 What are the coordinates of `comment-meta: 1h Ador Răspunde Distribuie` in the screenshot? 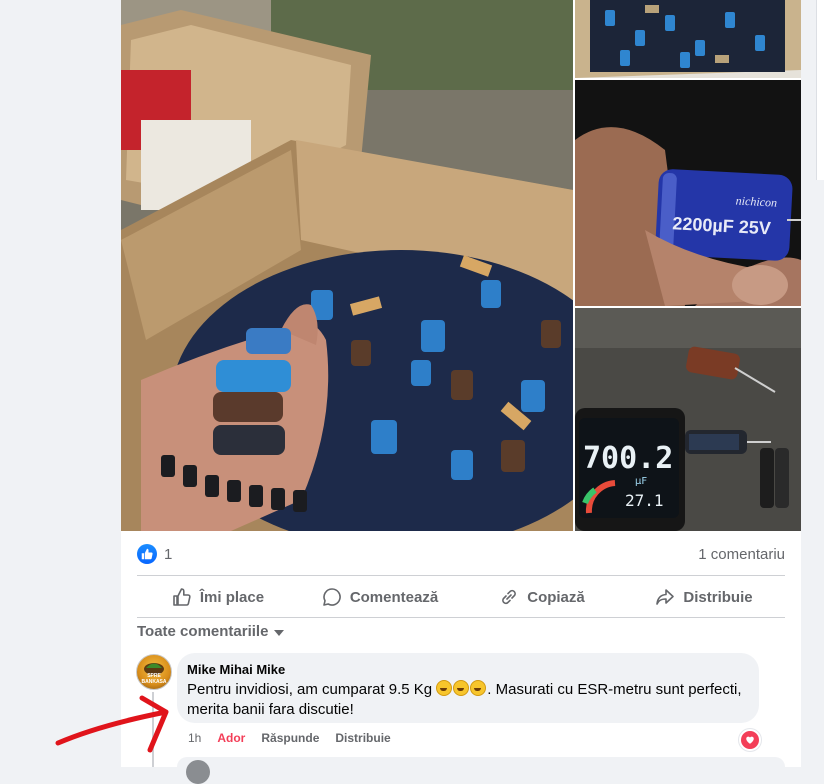 It's located at (289, 738).